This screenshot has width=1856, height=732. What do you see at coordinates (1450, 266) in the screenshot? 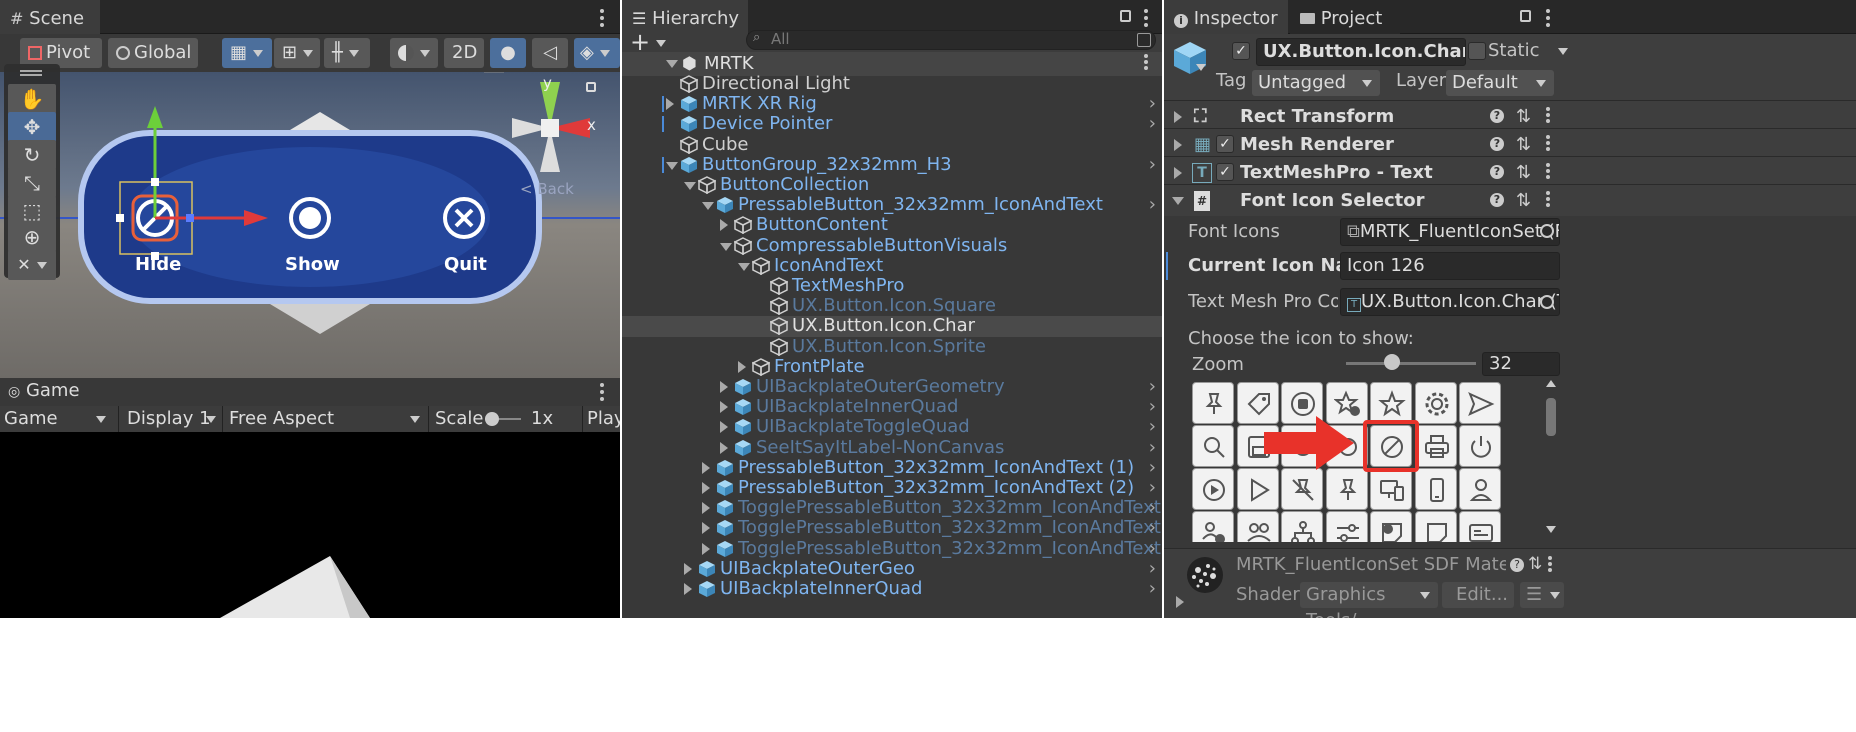
I see `current-icon-field: Icon 126` at bounding box center [1450, 266].